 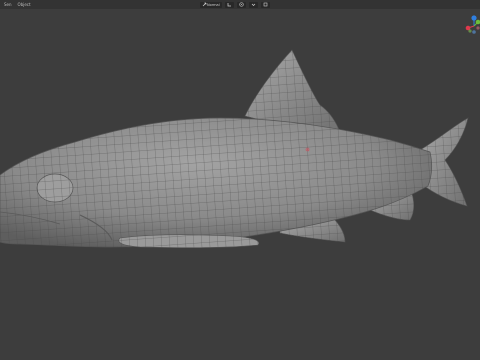 I want to click on orientation-label: Normal, so click(x=213, y=4).